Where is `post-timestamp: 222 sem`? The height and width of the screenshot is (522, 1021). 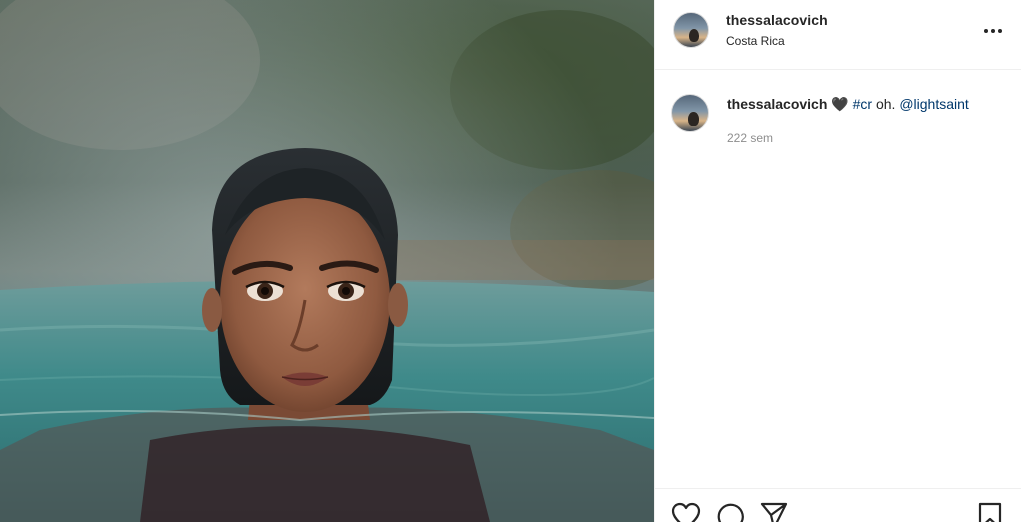 post-timestamp: 222 sem is located at coordinates (750, 138).